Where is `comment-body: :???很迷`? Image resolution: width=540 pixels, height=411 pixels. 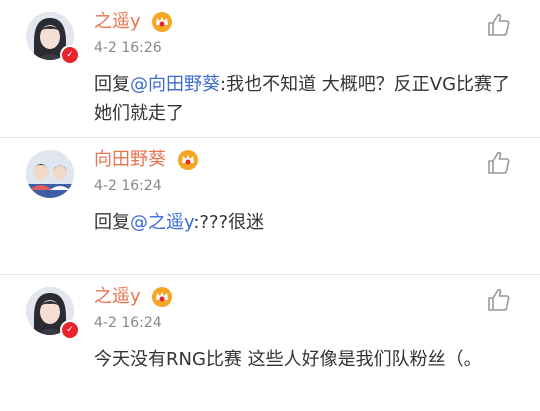 comment-body: :???很迷 is located at coordinates (229, 222).